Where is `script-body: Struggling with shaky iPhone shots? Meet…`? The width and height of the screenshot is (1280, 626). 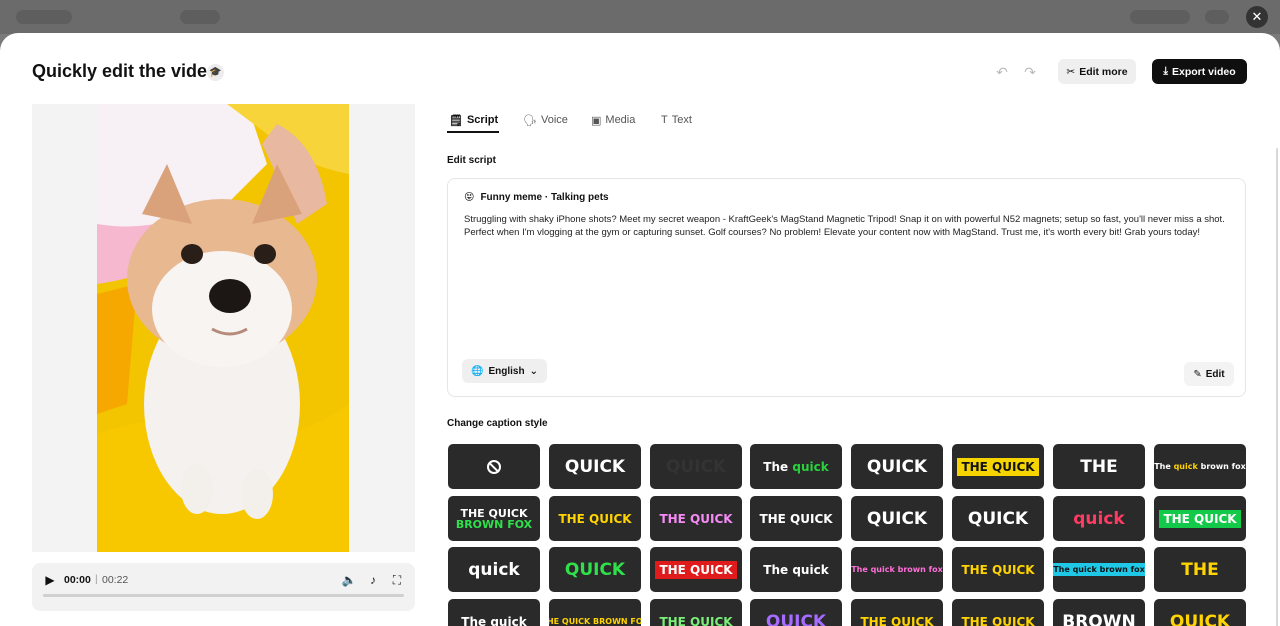 script-body: Struggling with shaky iPhone shots? Meet… is located at coordinates (849, 226).